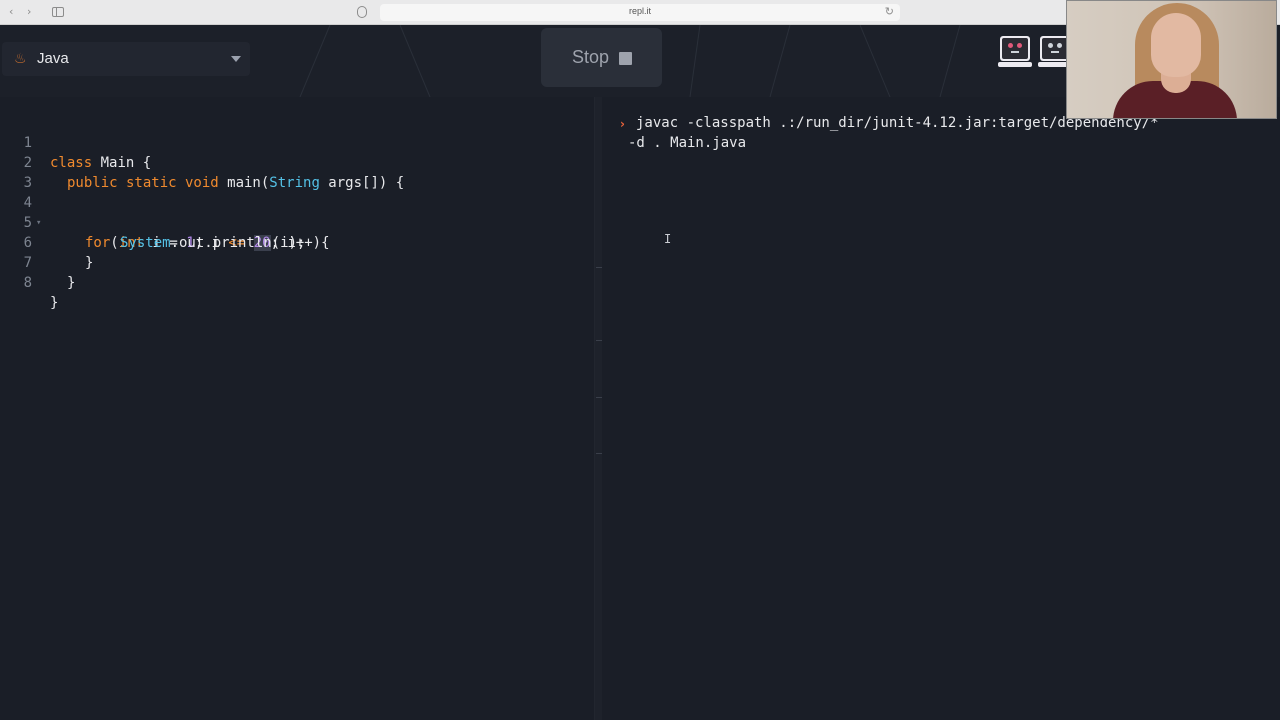  Describe the element at coordinates (297, 262) in the screenshot. I see `code-line: 7 }` at that location.